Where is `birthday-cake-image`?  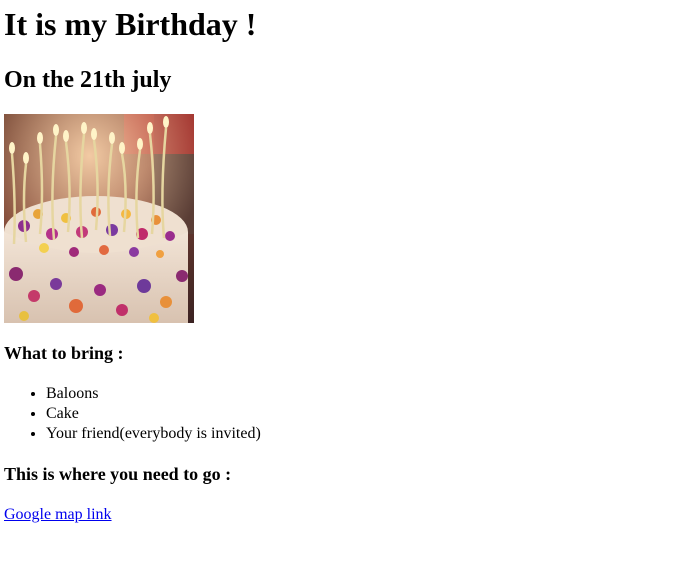
birthday-cake-image is located at coordinates (99, 218).